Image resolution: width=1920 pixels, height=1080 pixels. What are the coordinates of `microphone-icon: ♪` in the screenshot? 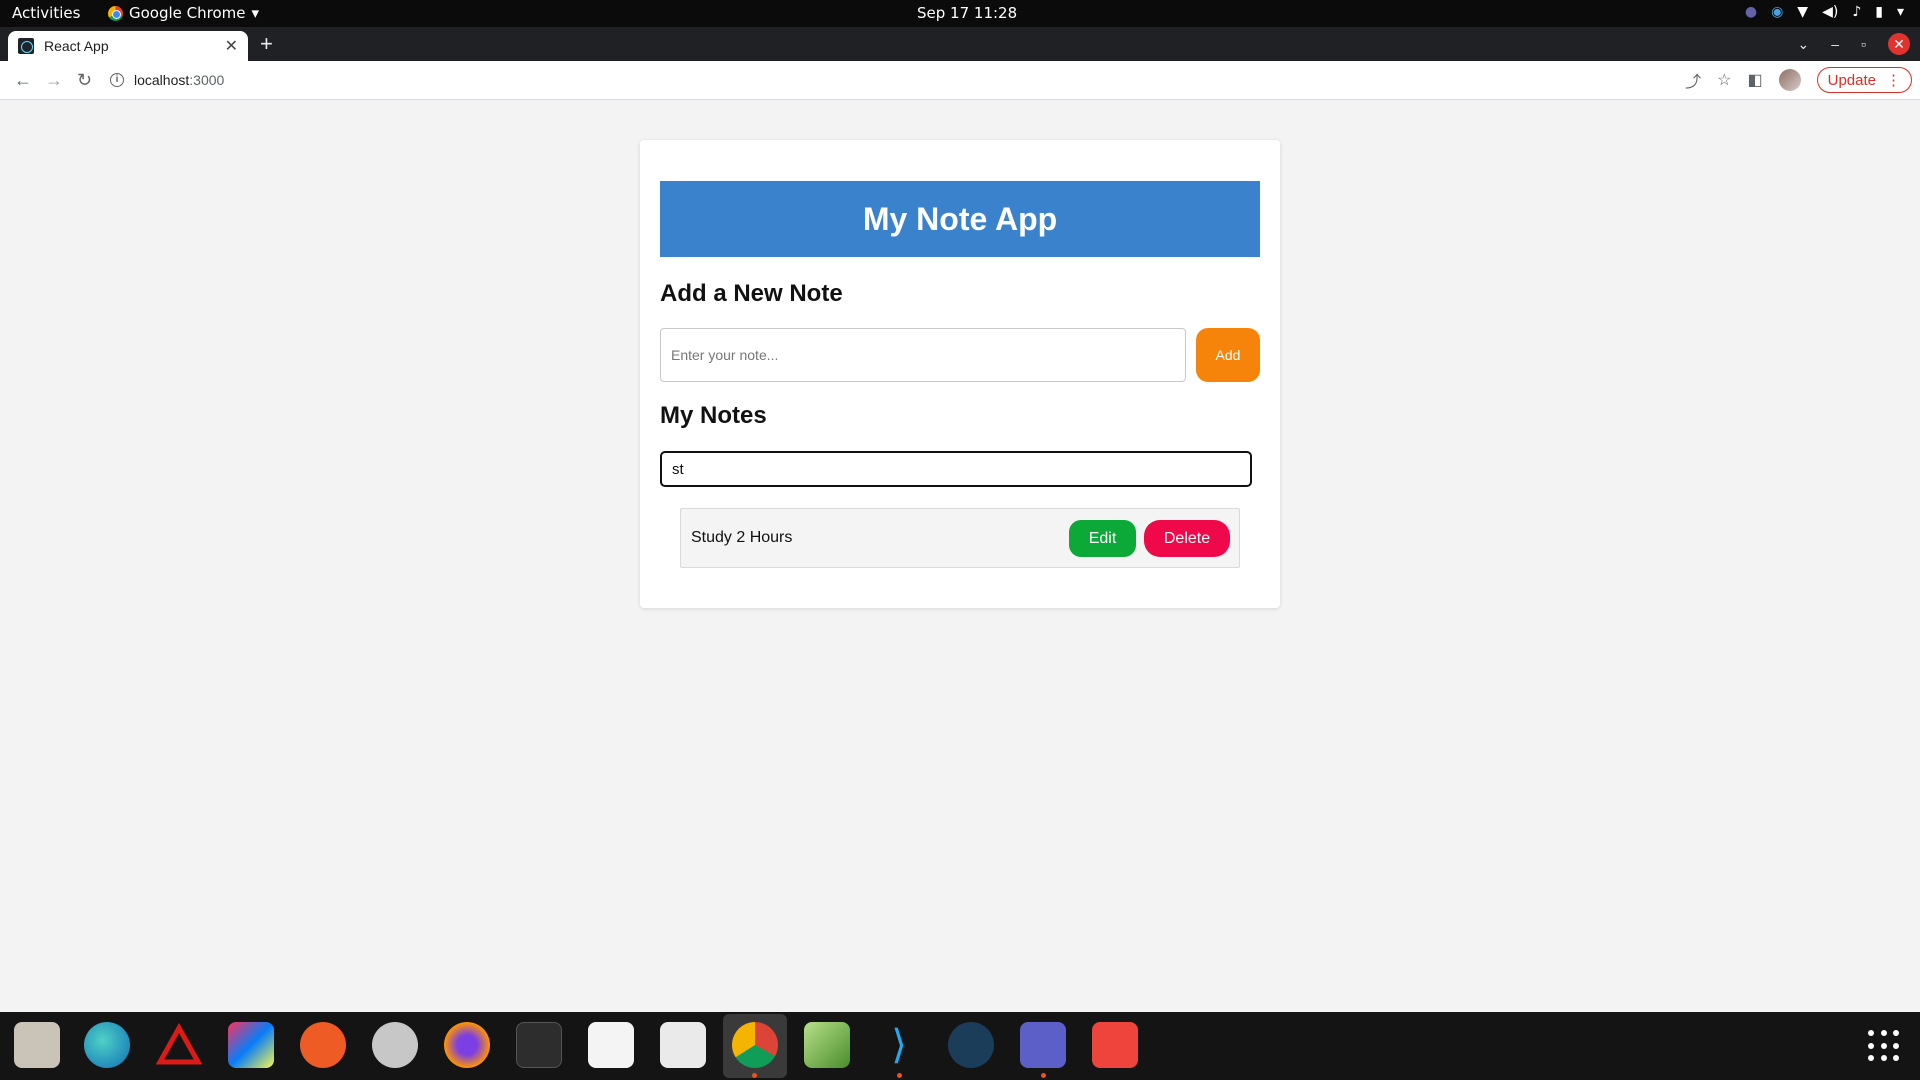 It's located at (1857, 12).